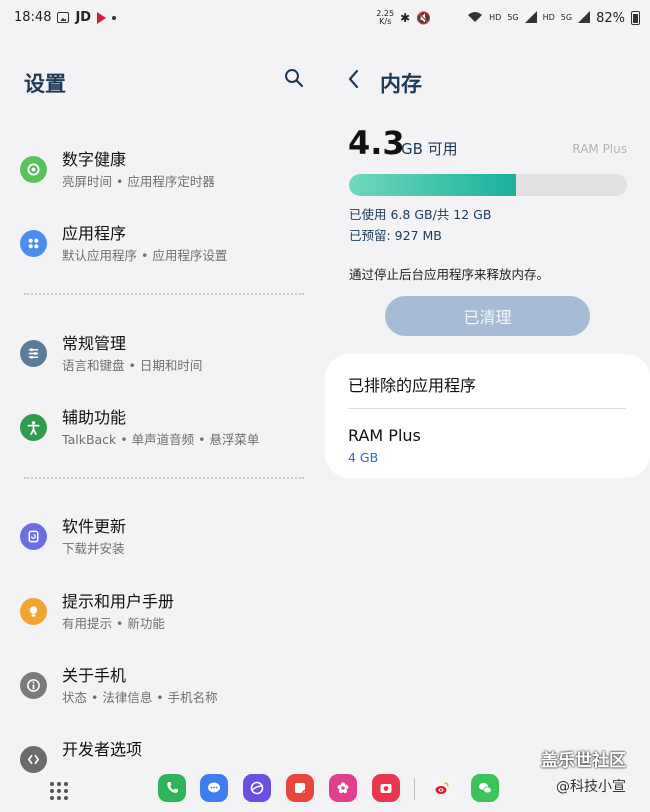 The width and height of the screenshot is (650, 812). Describe the element at coordinates (442, 788) in the screenshot. I see `weibo-app-icon` at that location.